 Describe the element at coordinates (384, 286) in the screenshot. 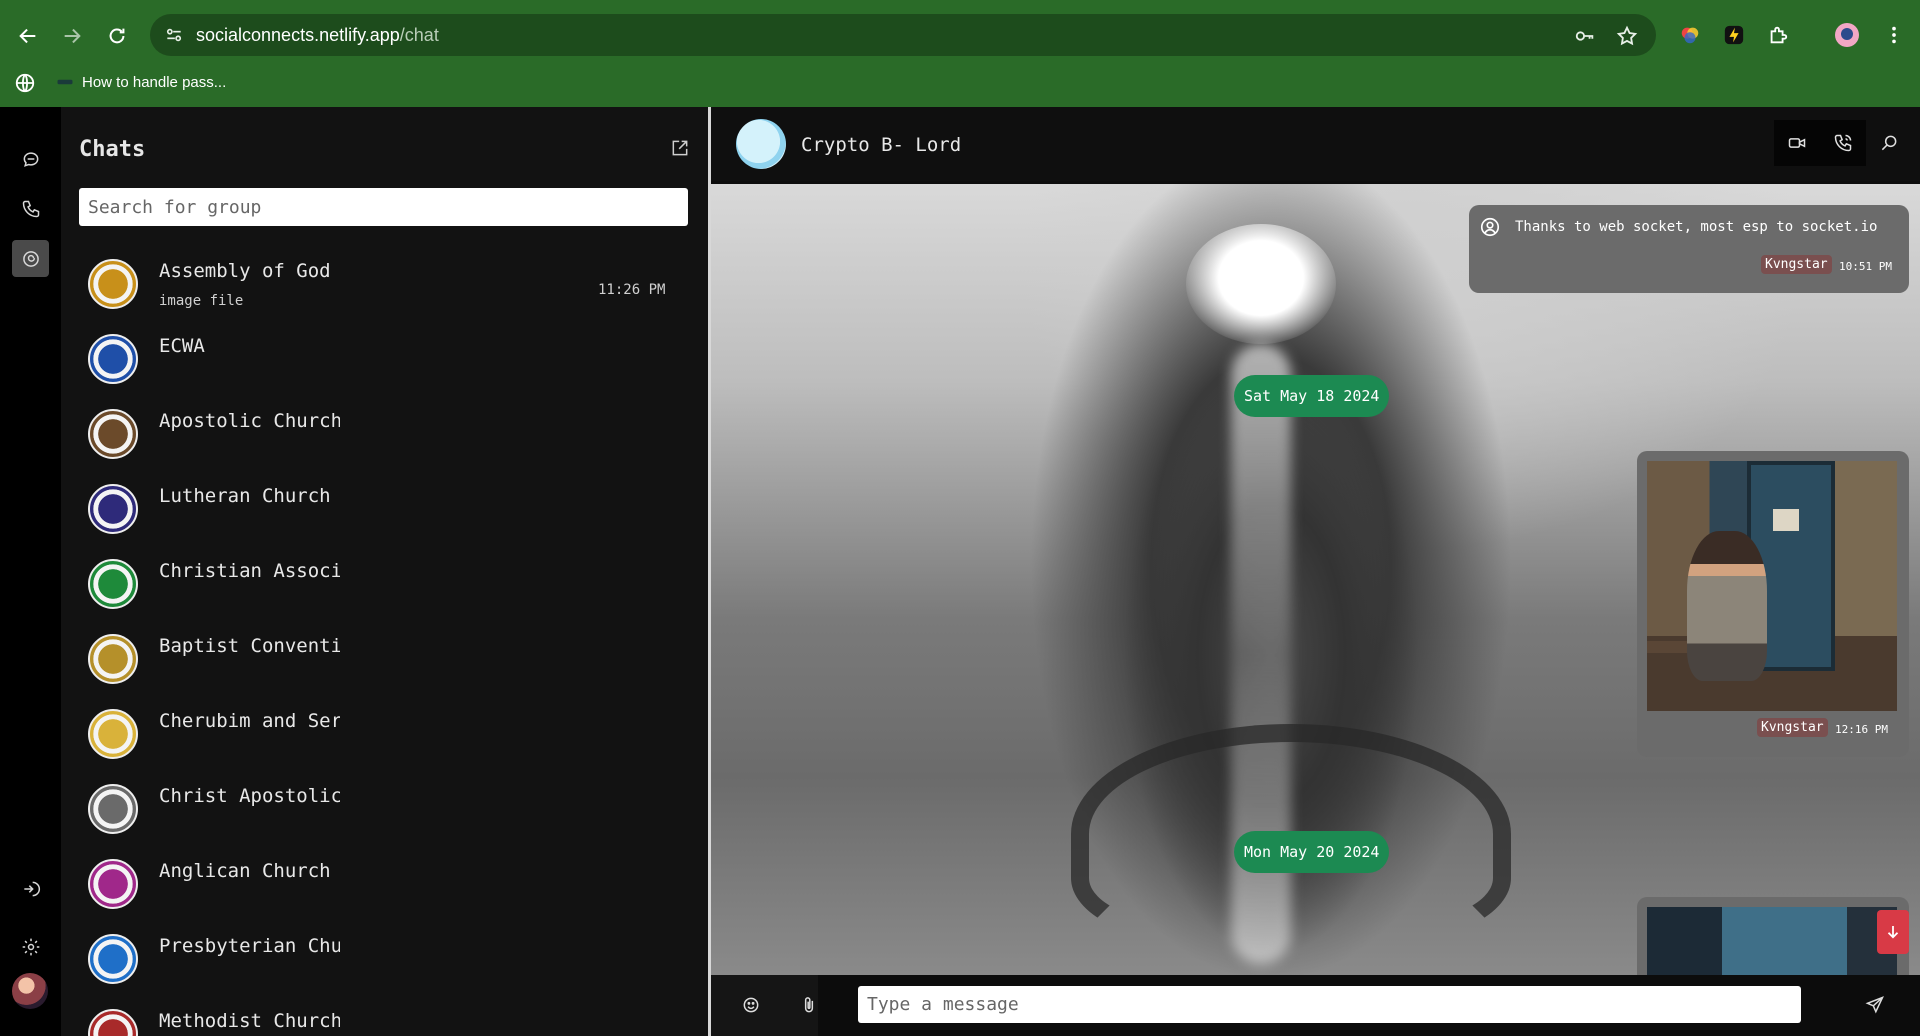

I see `chat-list-item: Assembly of God image file 11:26 PM` at that location.